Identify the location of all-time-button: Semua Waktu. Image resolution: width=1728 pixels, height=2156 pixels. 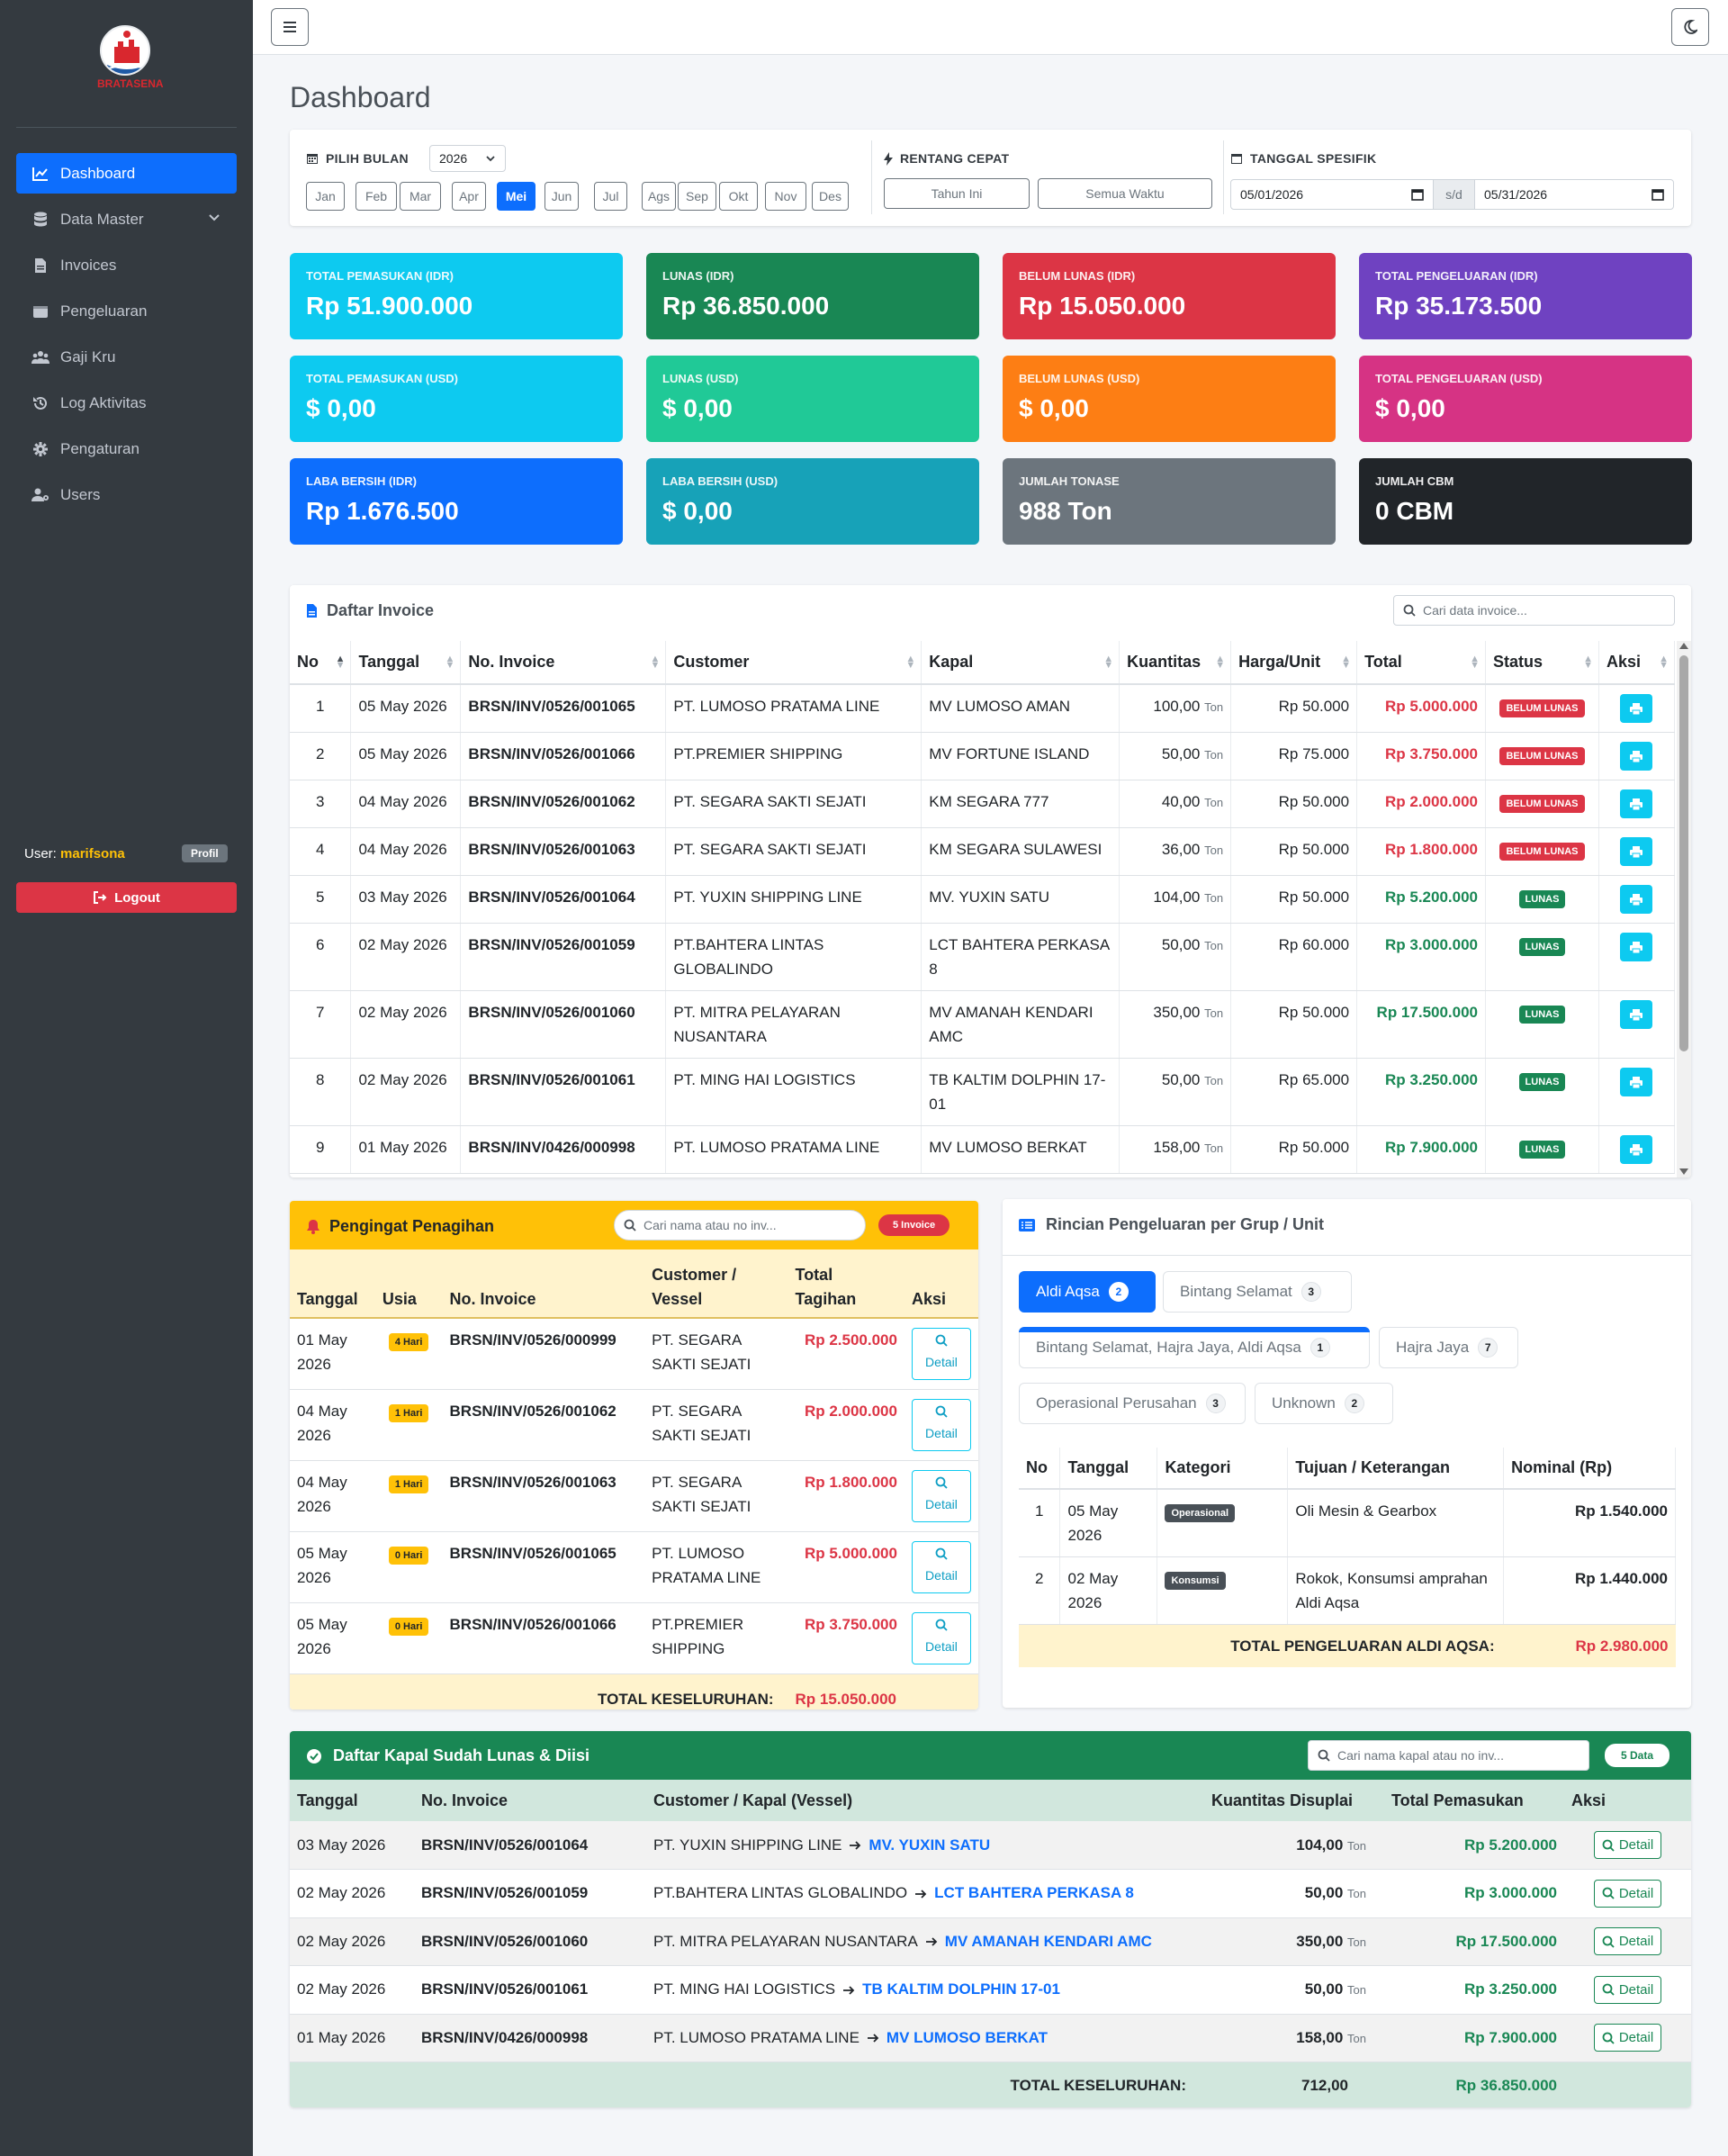
(1125, 193).